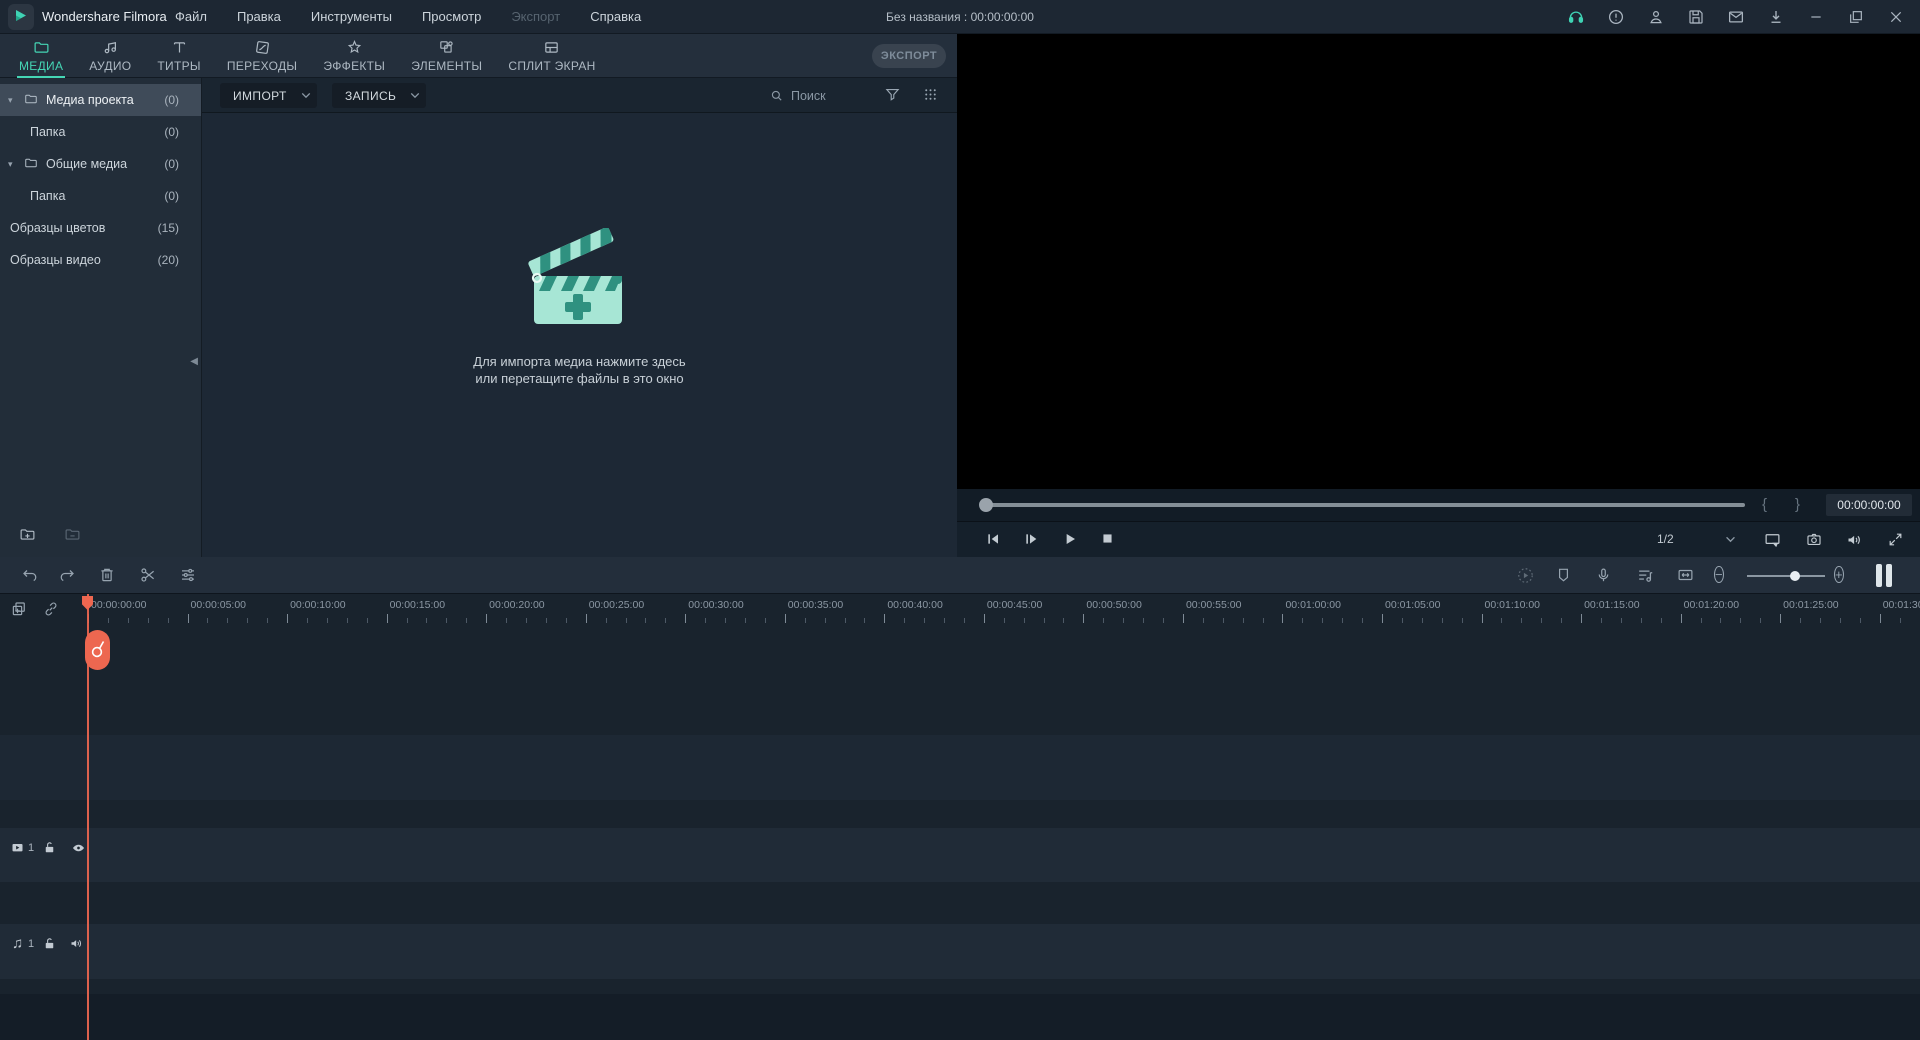 The image size is (1920, 1040). I want to click on timeline-band, so click(960, 767).